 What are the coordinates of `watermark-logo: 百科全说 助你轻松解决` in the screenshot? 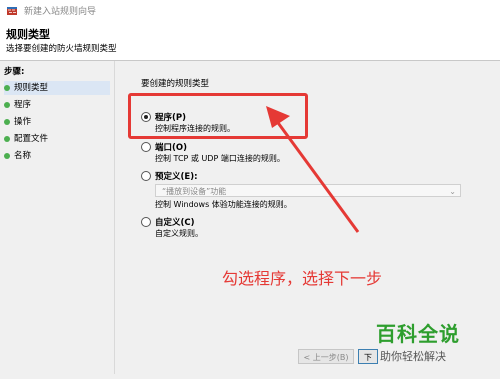 It's located at (432, 343).